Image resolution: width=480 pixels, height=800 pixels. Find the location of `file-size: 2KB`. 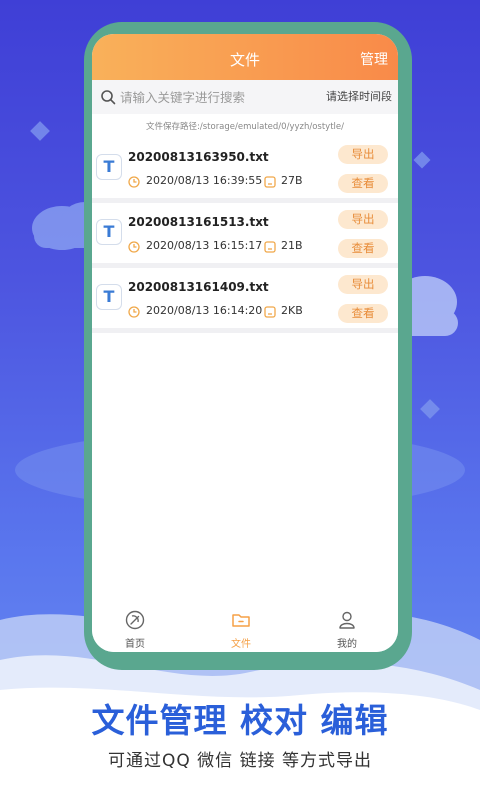

file-size: 2KB is located at coordinates (292, 310).